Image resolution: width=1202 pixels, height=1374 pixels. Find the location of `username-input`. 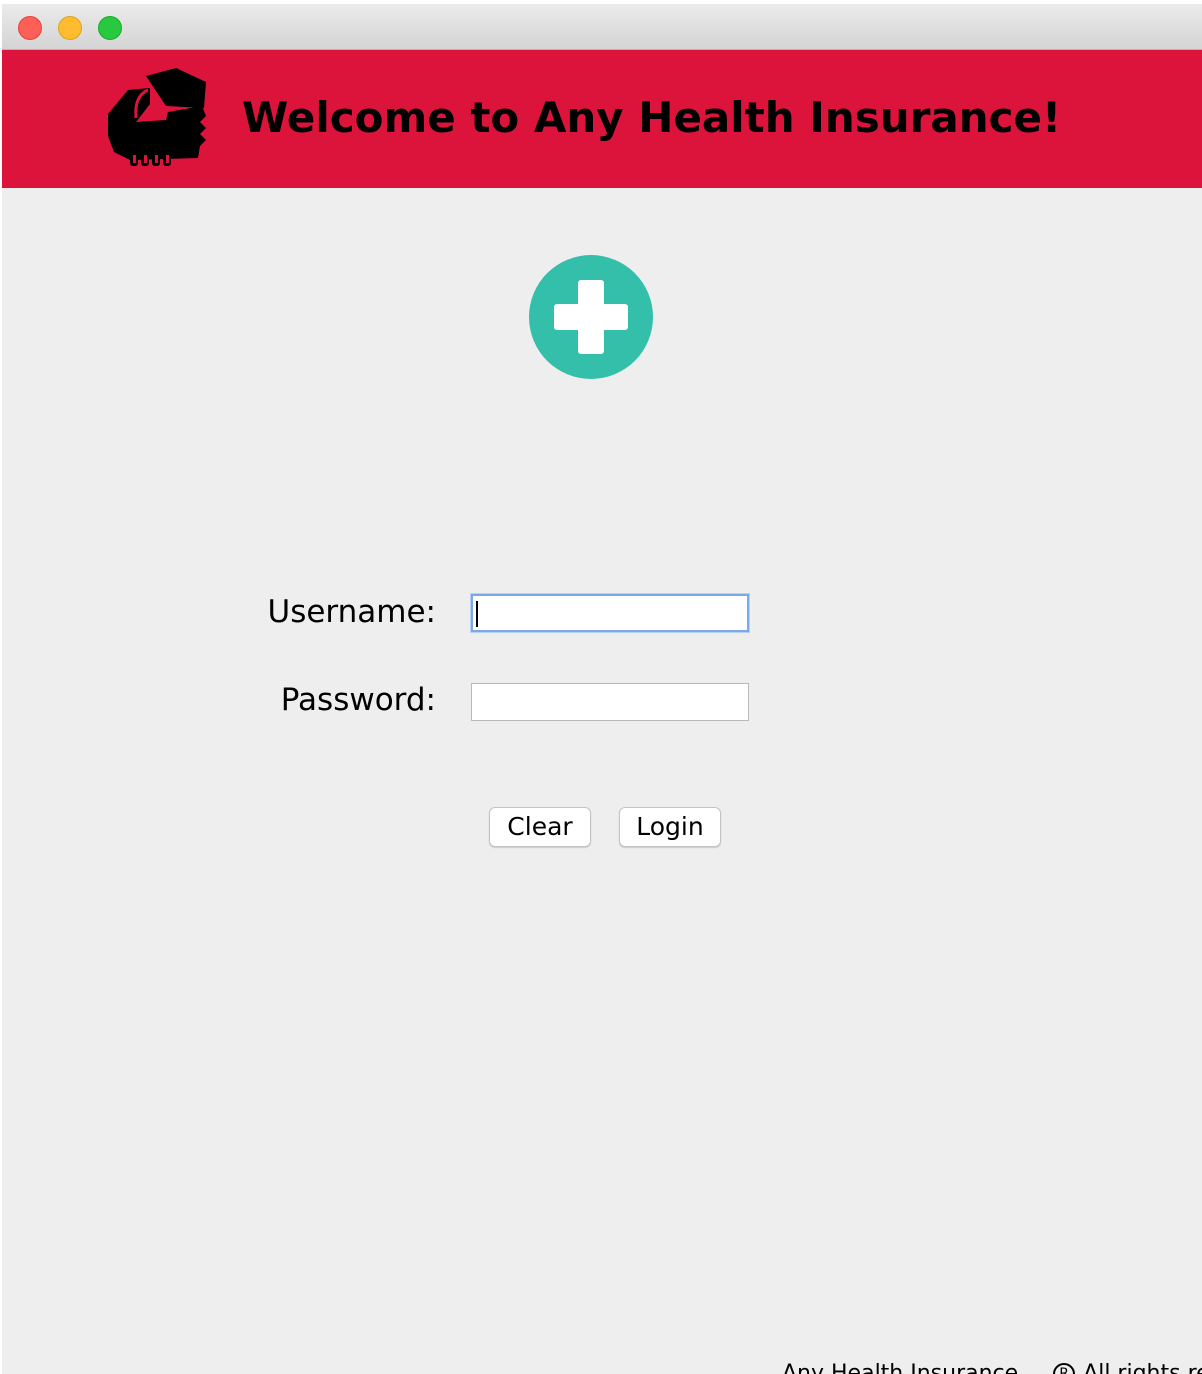

username-input is located at coordinates (610, 613).